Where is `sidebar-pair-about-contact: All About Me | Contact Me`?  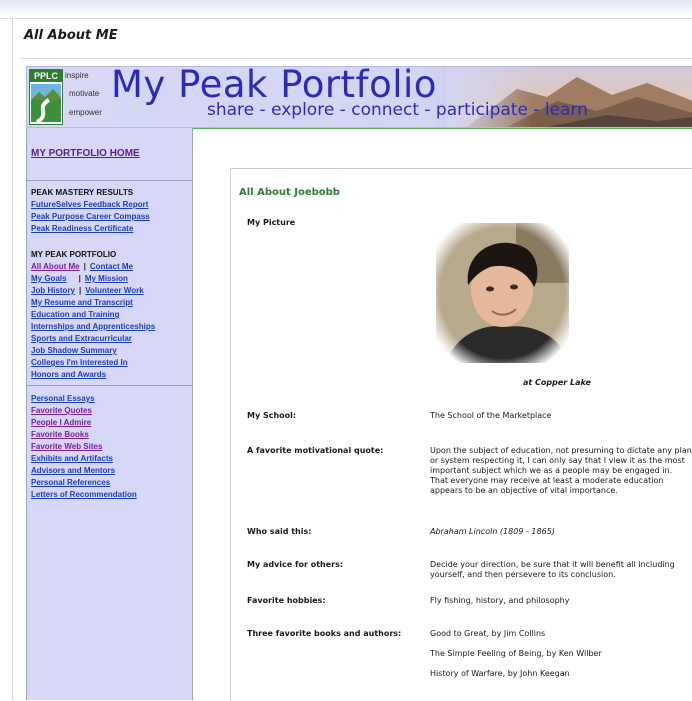 sidebar-pair-about-contact: All About Me | Contact Me is located at coordinates (82, 266).